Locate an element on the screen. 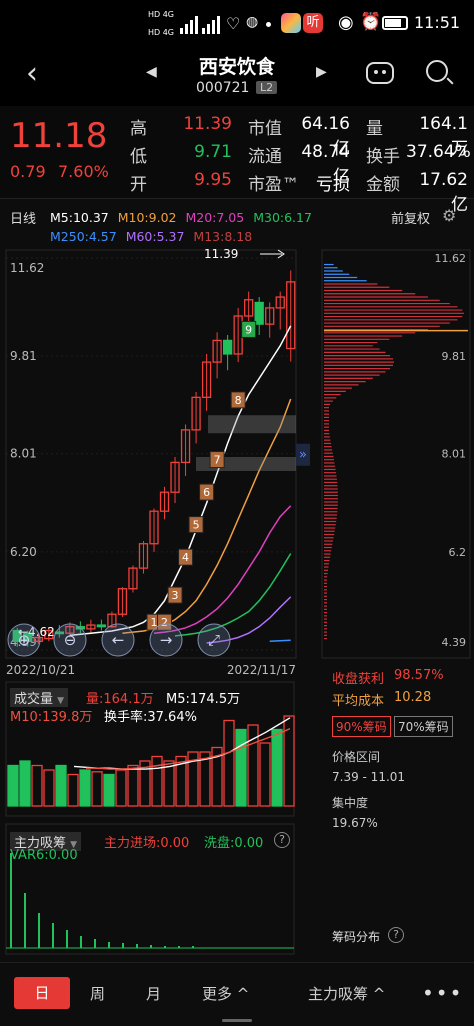  support-zone is located at coordinates (252, 424).